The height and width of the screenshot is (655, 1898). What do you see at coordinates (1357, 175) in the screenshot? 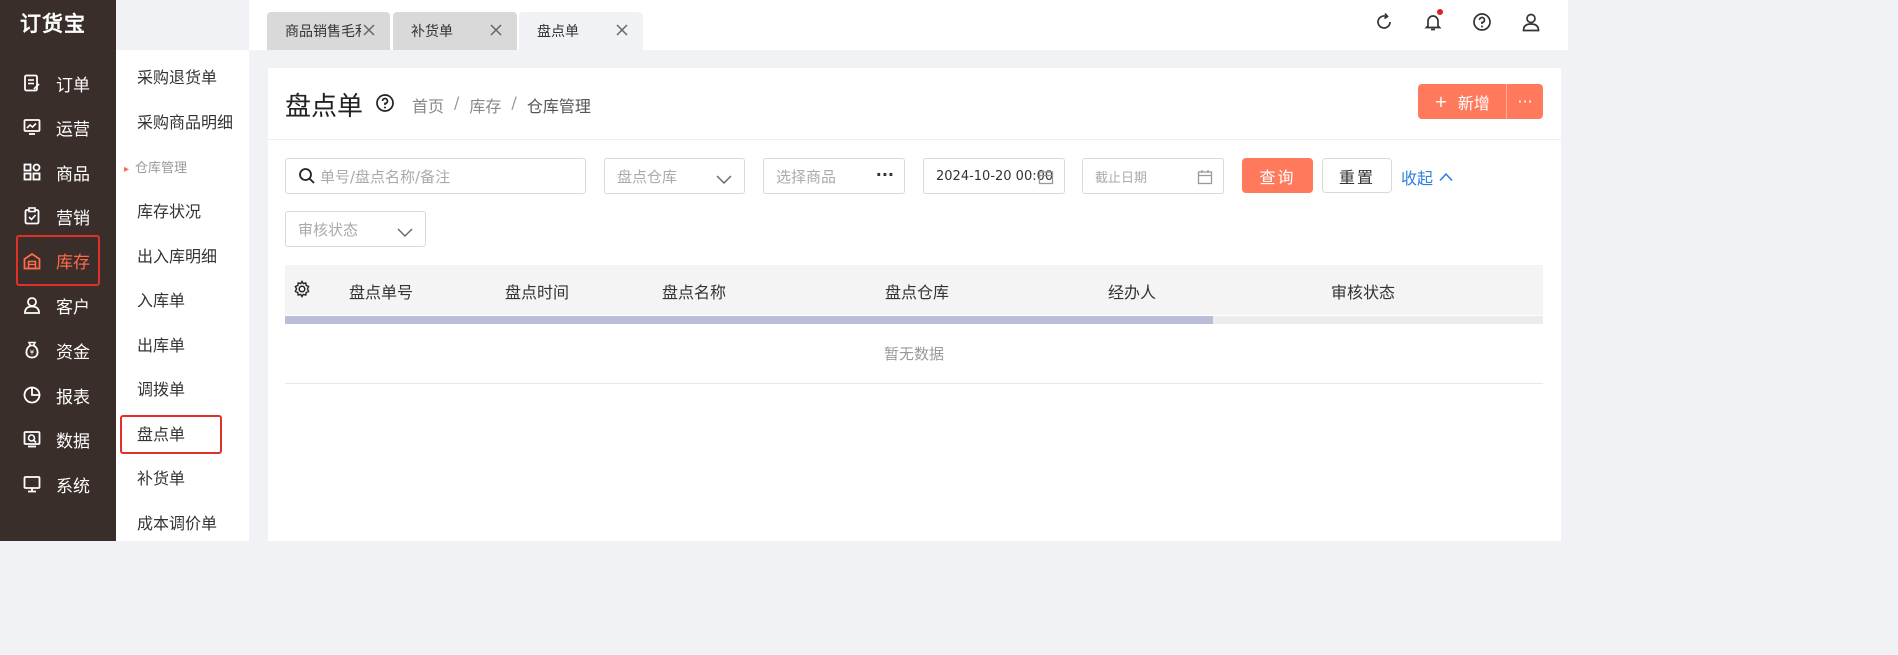
I see `reset-button: 重置` at bounding box center [1357, 175].